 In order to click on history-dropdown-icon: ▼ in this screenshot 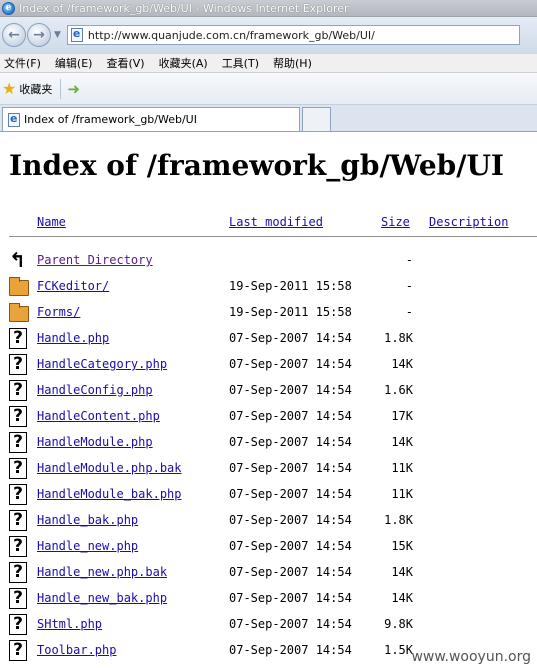, I will do `click(57, 35)`.